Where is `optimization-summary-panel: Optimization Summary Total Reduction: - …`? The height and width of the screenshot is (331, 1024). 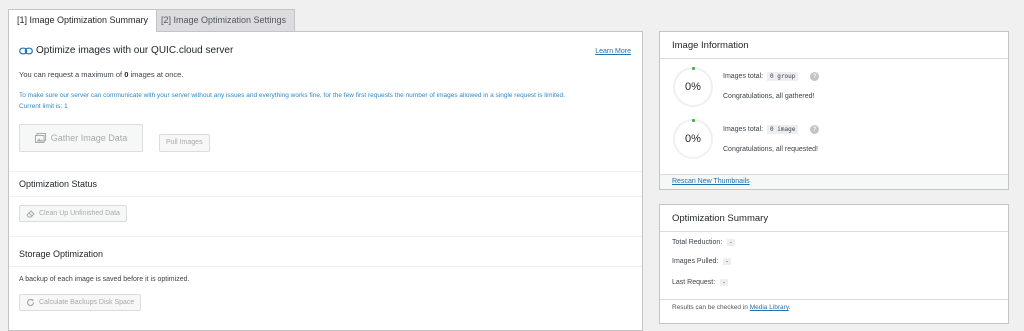
optimization-summary-panel: Optimization Summary Total Reduction: - … is located at coordinates (834, 264).